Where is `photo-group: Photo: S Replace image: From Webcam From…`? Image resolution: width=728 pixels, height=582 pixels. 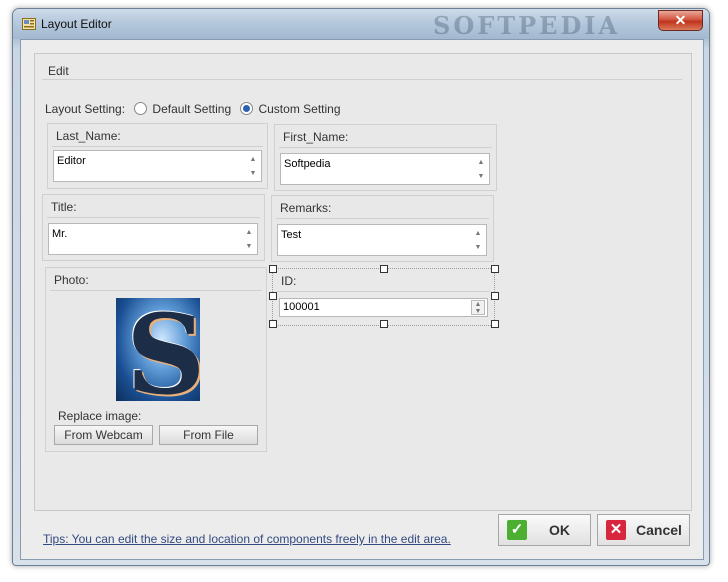 photo-group: Photo: S Replace image: From Webcam From… is located at coordinates (156, 359).